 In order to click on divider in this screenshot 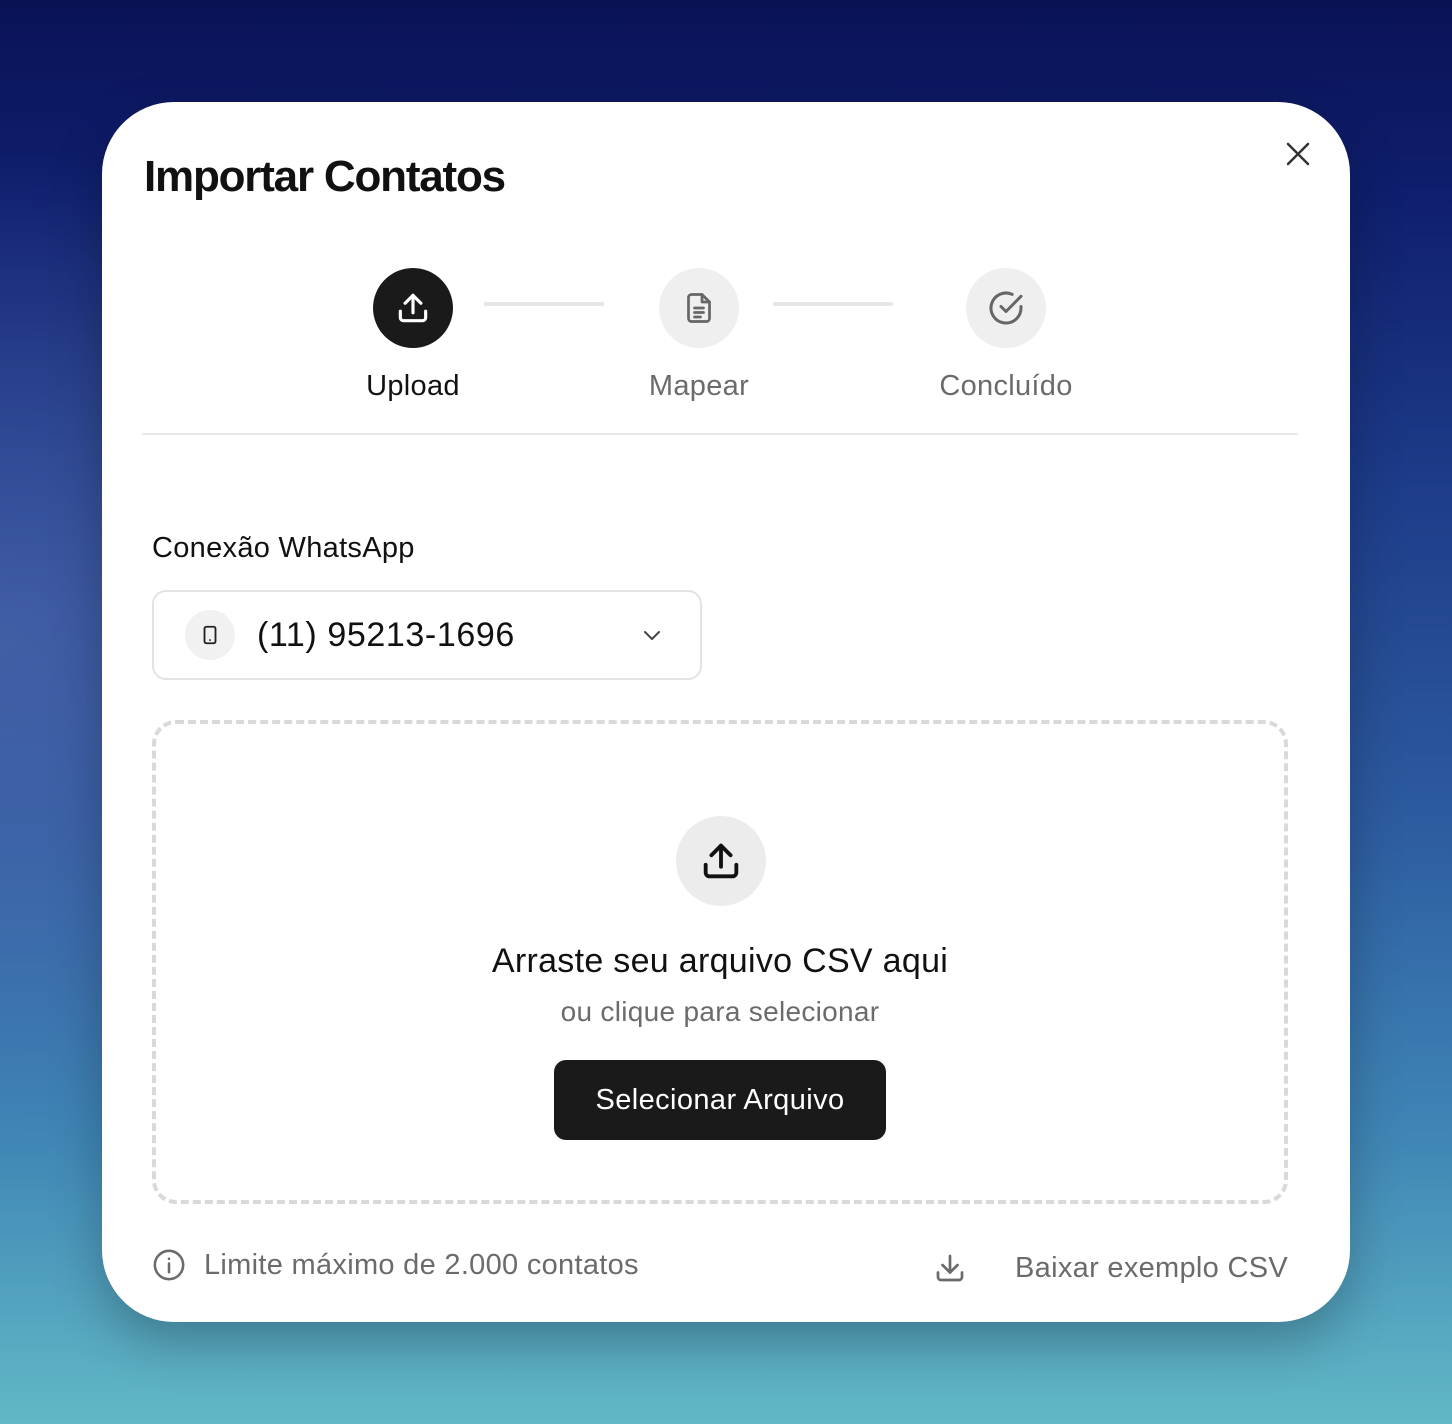, I will do `click(720, 434)`.